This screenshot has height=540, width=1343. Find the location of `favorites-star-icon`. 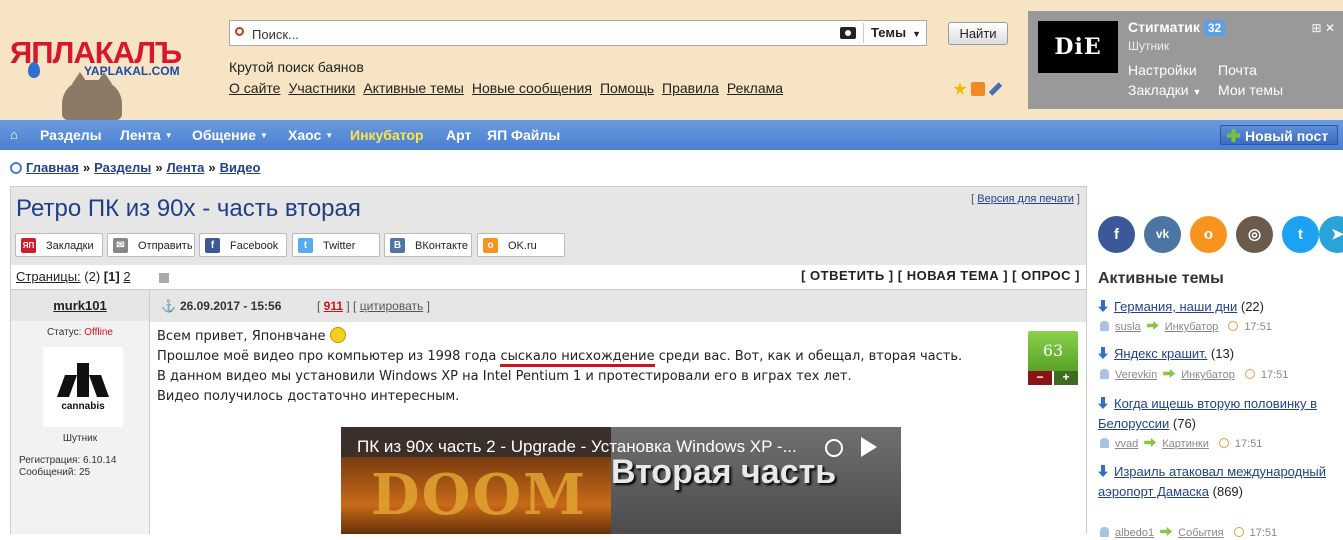

favorites-star-icon is located at coordinates (960, 88).